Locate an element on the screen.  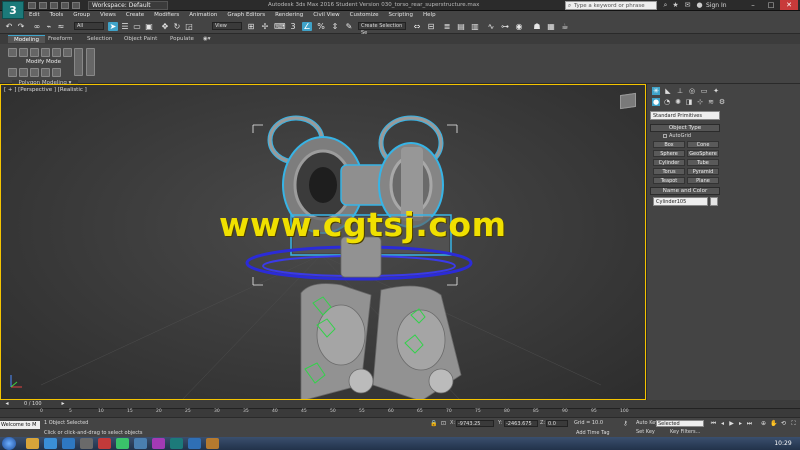
reference-coordinate-dropdown: View is located at coordinates (227, 26).